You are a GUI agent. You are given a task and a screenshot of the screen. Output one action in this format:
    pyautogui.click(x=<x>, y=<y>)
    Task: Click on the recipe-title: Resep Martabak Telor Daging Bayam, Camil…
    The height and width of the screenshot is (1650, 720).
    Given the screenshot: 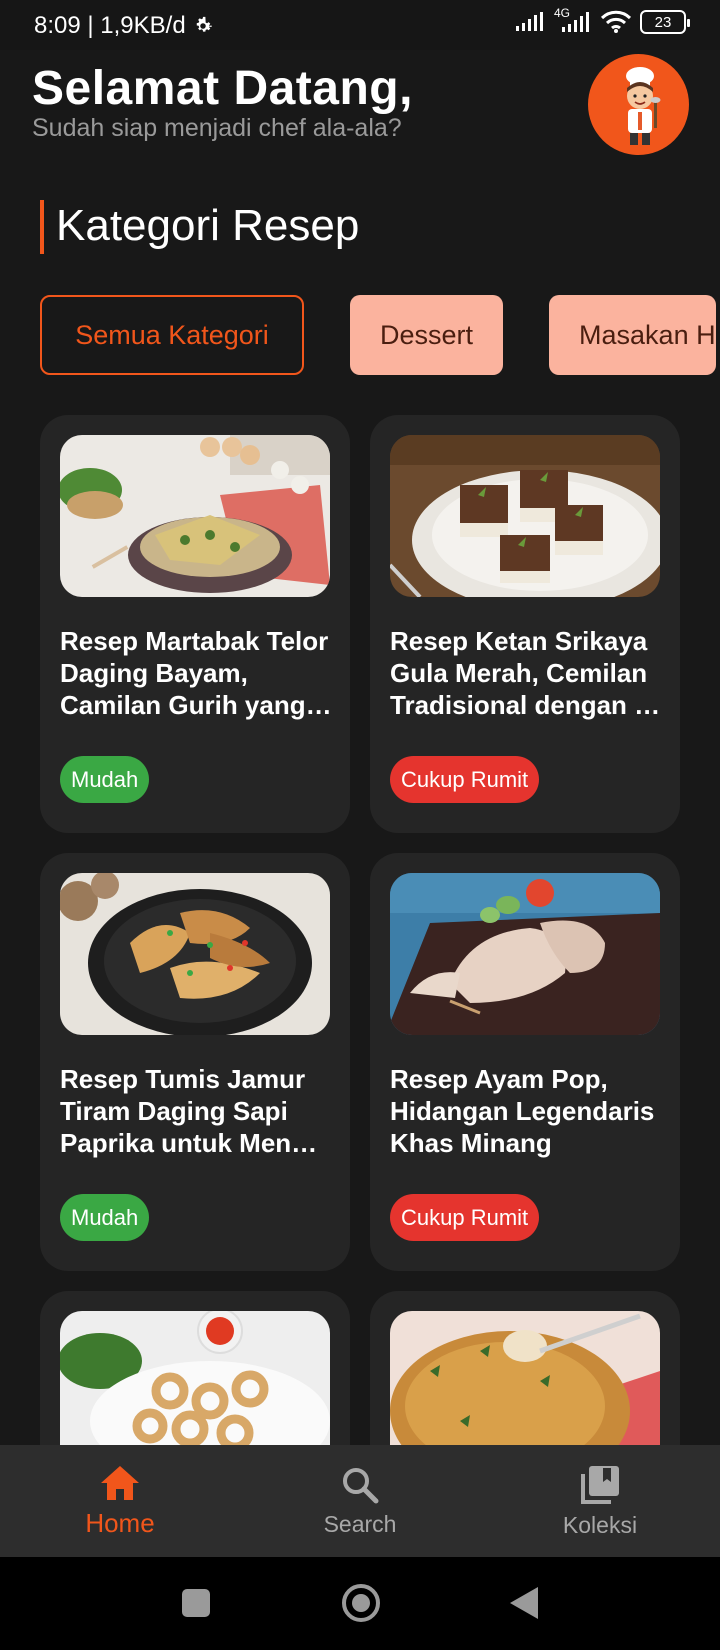 What is the action you would take?
    pyautogui.click(x=196, y=673)
    